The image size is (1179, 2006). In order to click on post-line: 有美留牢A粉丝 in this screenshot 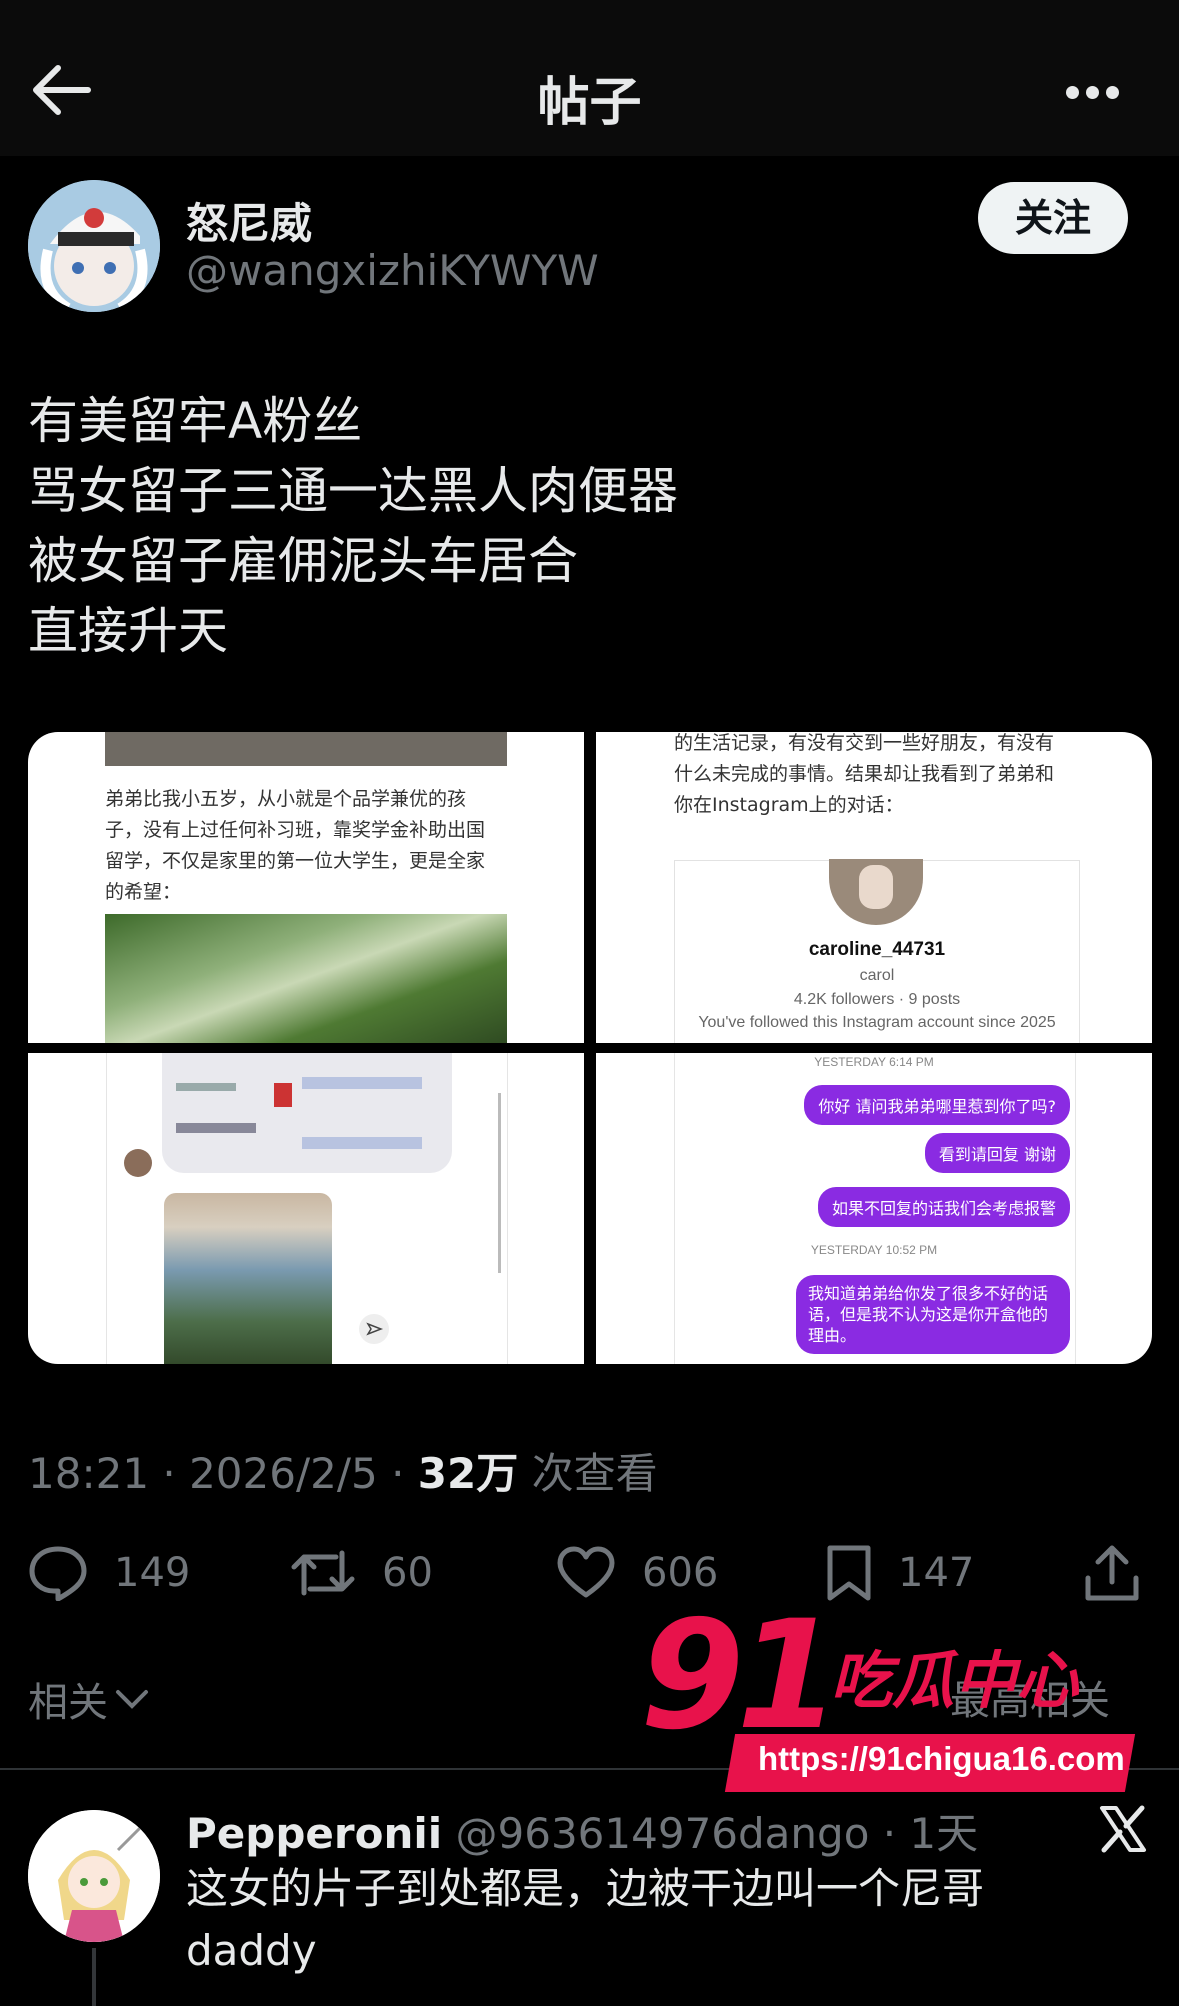, I will do `click(195, 421)`.